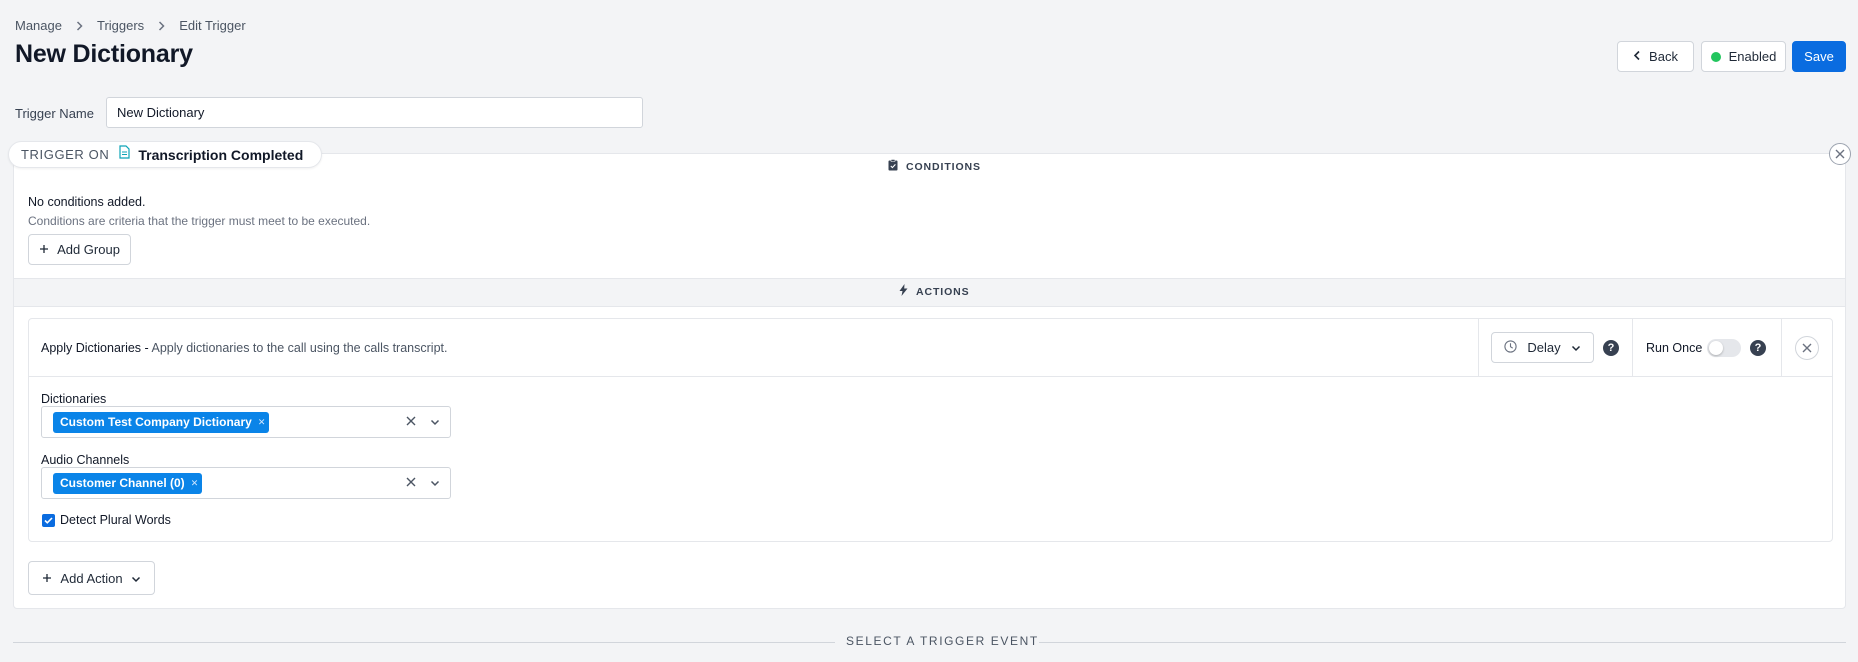  What do you see at coordinates (54, 113) in the screenshot?
I see `trigger-name-label: Trigger Name` at bounding box center [54, 113].